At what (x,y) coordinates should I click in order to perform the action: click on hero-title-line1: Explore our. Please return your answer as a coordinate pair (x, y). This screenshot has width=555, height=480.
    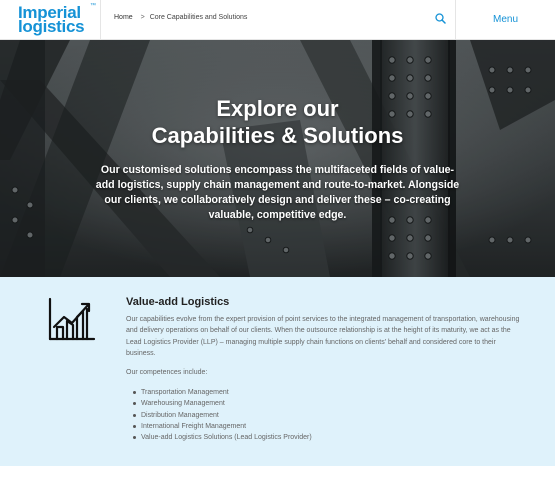
    Looking at the image, I should click on (277, 108).